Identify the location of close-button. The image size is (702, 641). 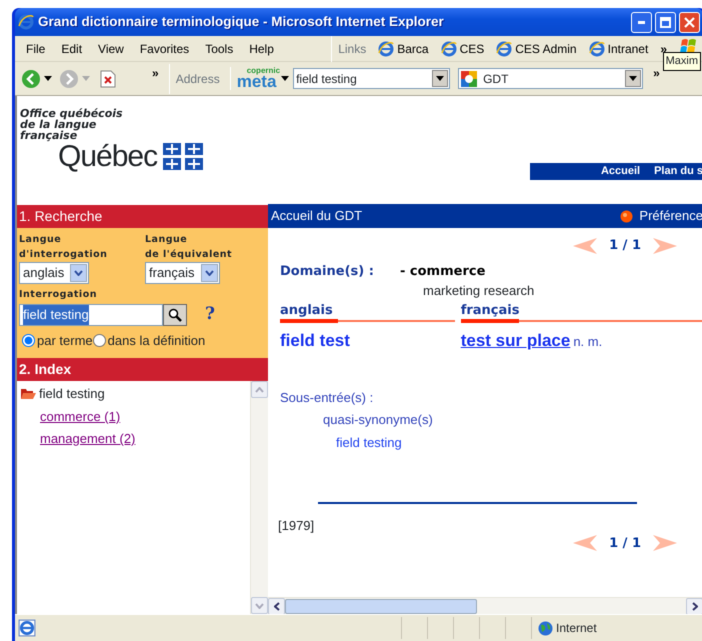
(689, 22).